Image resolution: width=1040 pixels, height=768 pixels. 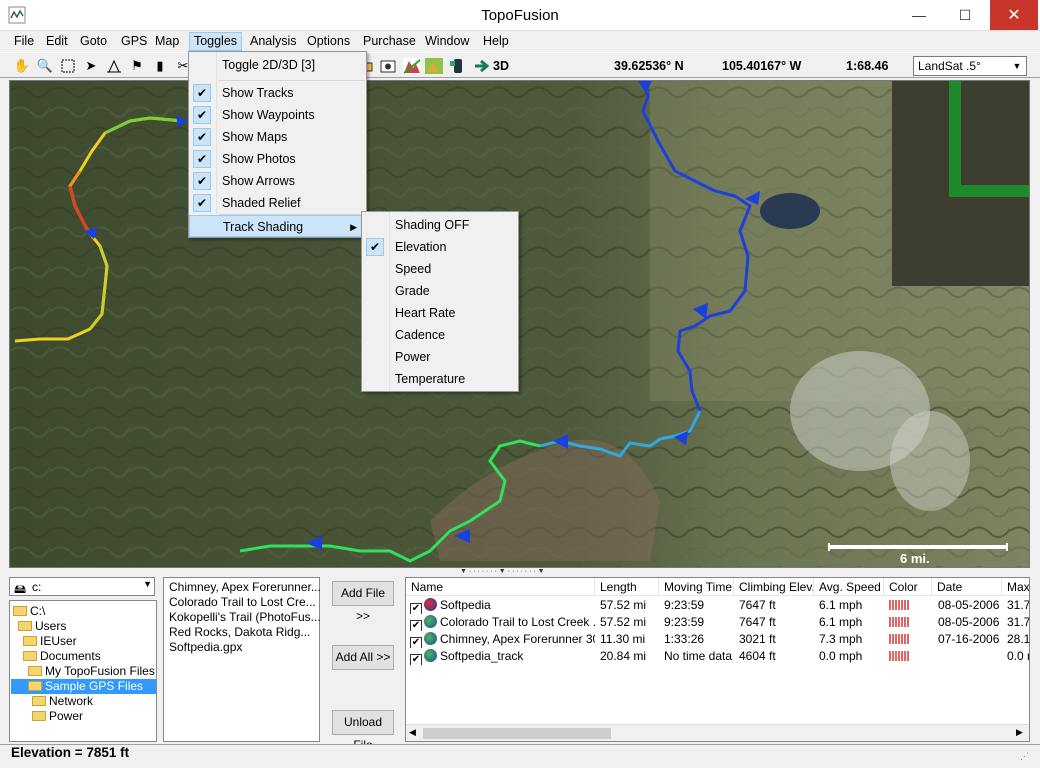 What do you see at coordinates (908, 587) in the screenshot?
I see `column-header-color: Color` at bounding box center [908, 587].